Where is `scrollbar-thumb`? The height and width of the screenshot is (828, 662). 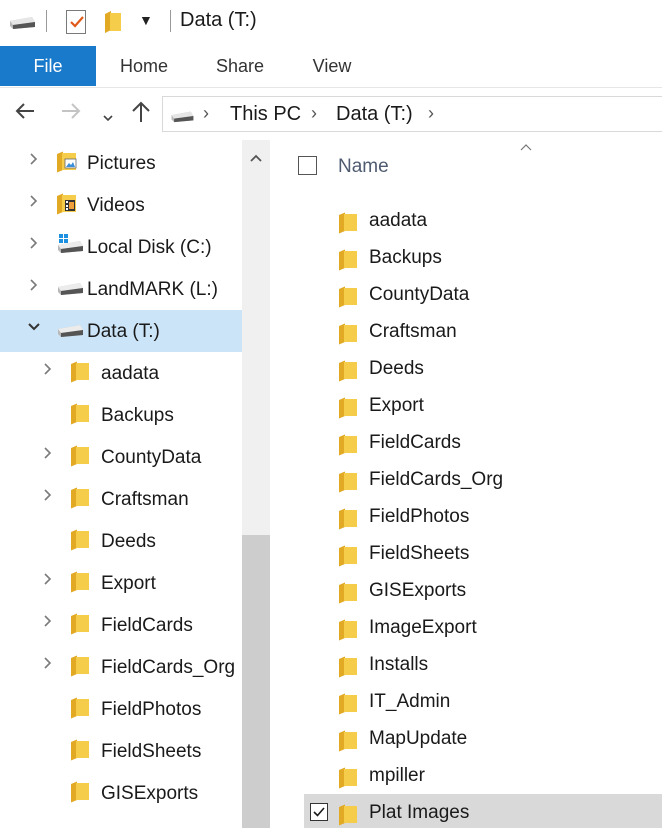
scrollbar-thumb is located at coordinates (256, 681).